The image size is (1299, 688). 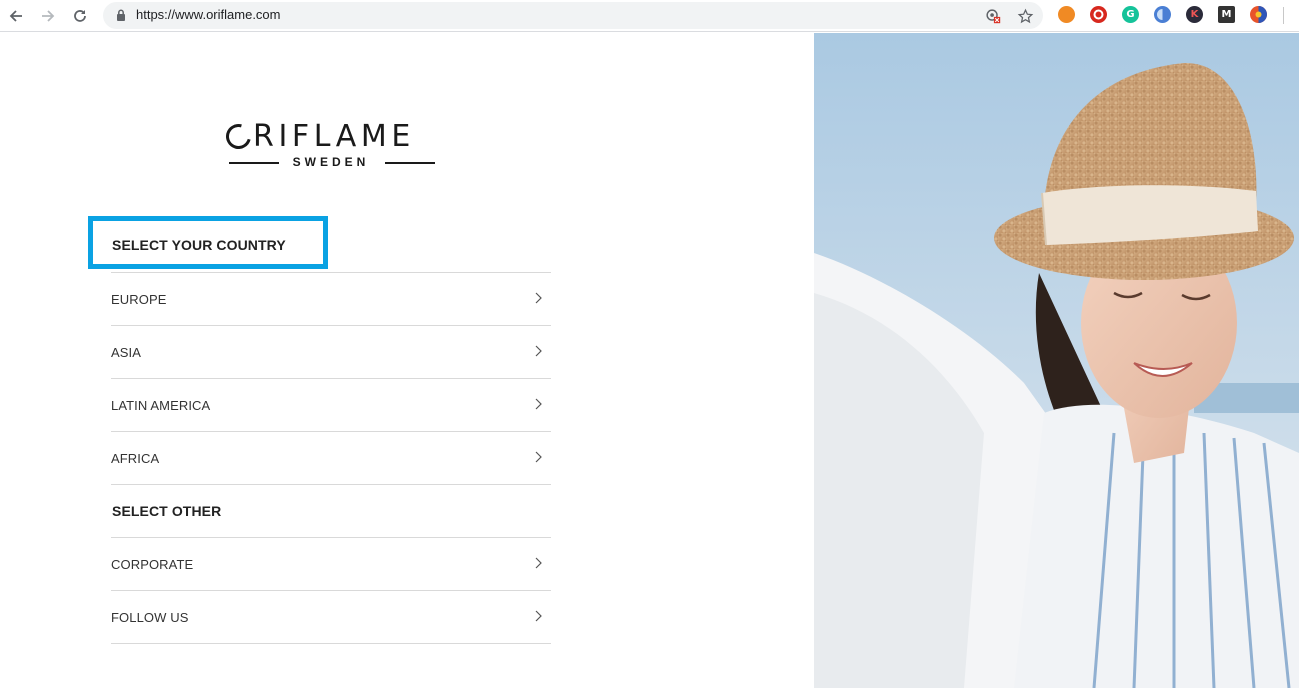 I want to click on logo-wordmark: RIFLAME, so click(x=334, y=136).